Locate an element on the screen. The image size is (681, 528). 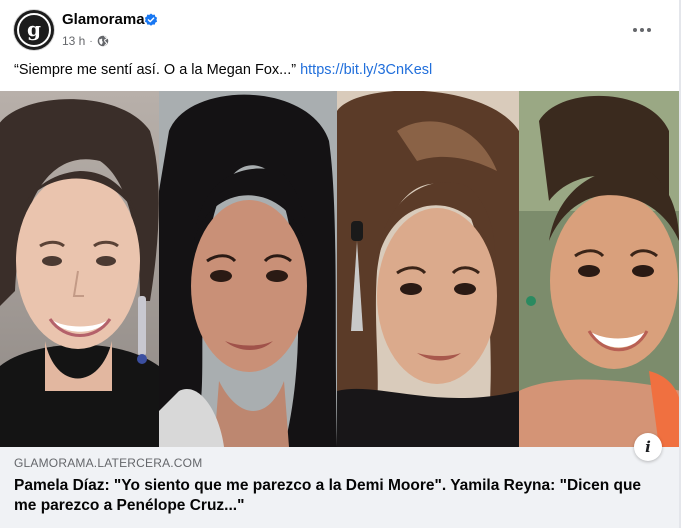
globe-icon is located at coordinates (103, 41).